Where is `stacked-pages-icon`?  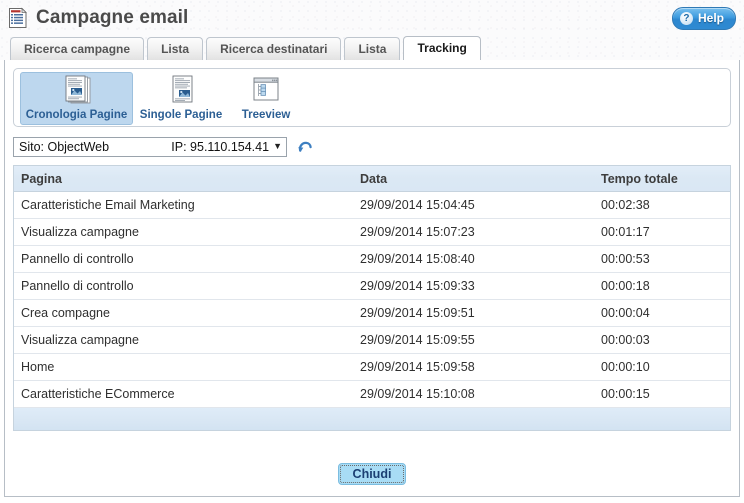 stacked-pages-icon is located at coordinates (77, 89).